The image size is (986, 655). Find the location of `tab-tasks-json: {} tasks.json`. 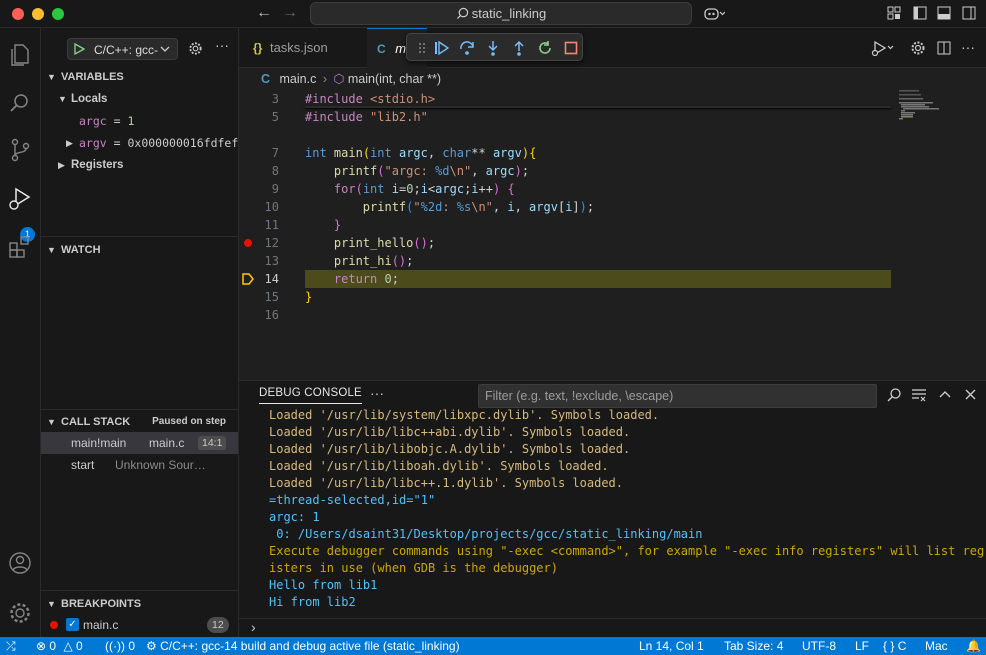

tab-tasks-json: {} tasks.json is located at coordinates (303, 48).